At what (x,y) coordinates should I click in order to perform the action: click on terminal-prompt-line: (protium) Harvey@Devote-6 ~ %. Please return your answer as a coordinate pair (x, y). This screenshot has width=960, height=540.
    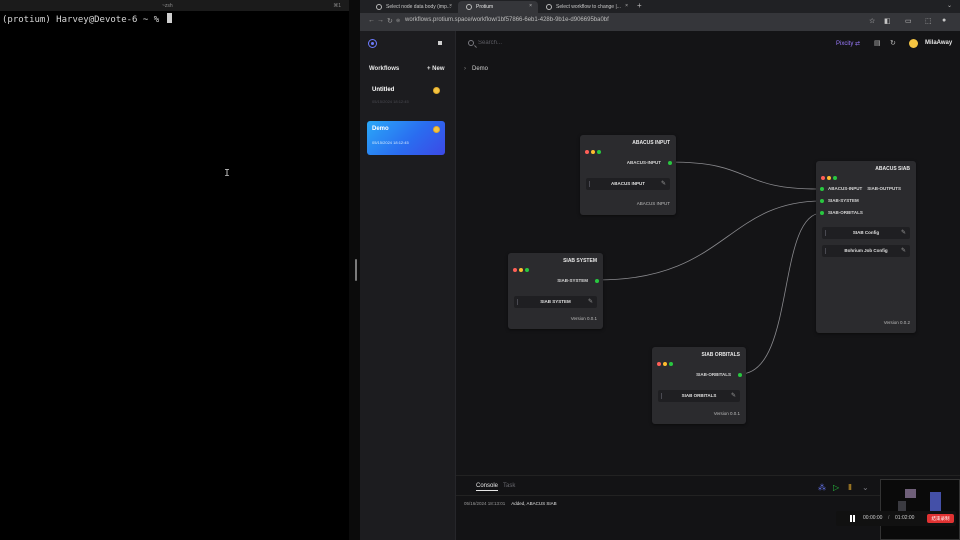
    Looking at the image, I should click on (87, 19).